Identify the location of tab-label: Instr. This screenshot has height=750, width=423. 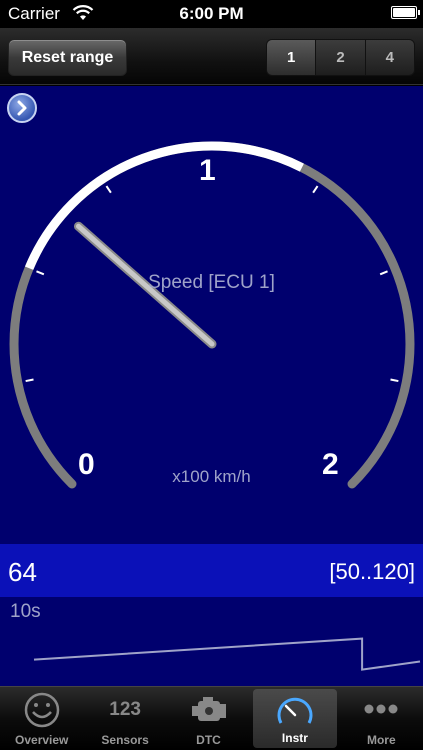
(294, 738).